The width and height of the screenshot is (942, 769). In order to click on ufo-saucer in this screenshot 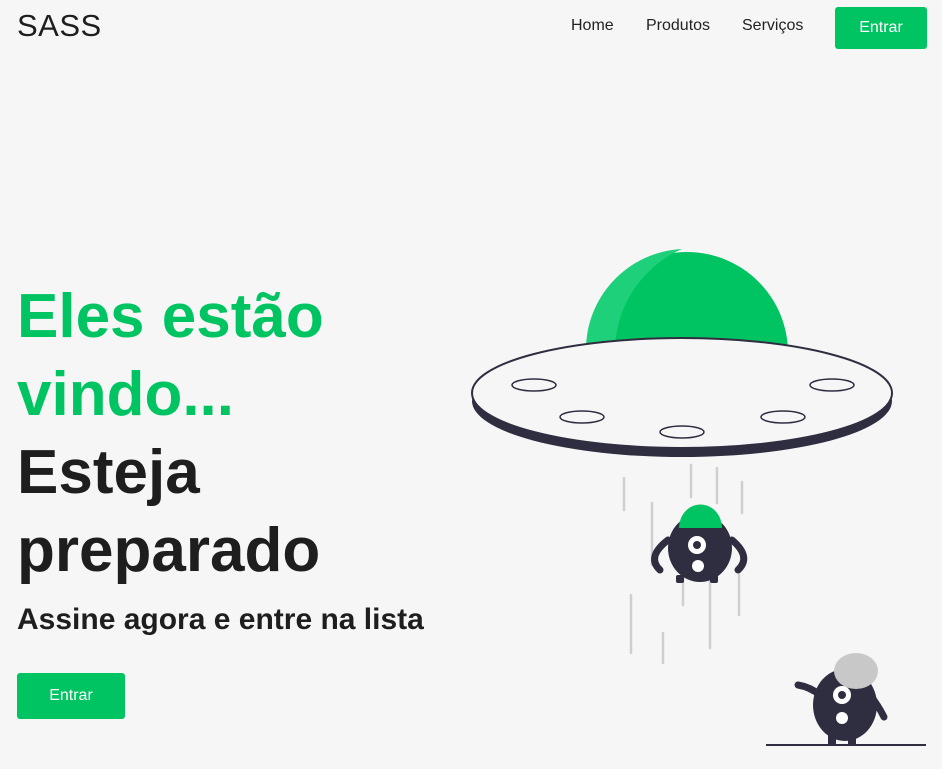, I will do `click(682, 397)`.